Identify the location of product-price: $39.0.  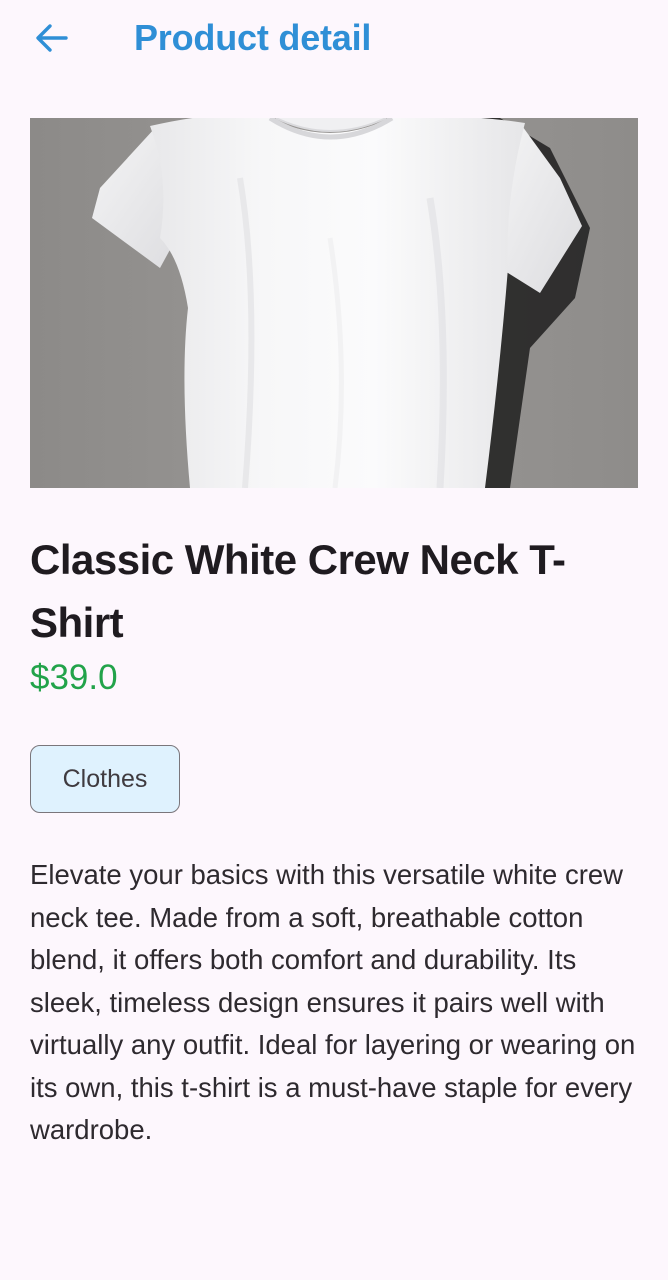
(74, 677).